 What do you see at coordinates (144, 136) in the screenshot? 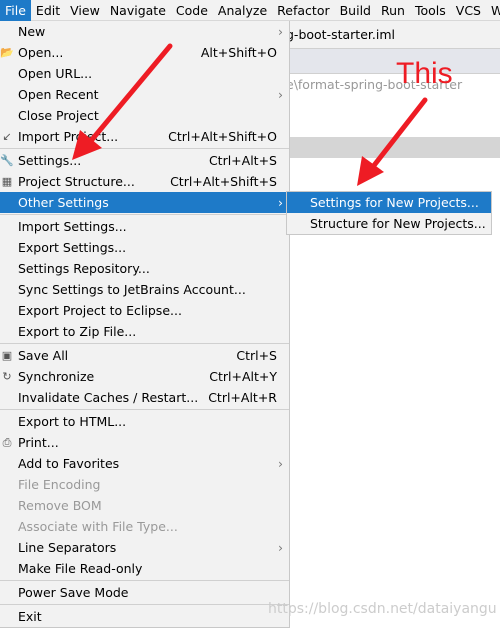
I see `menu-item-import-project: ↙ Import Project... Ctrl+Alt+Shift+O` at bounding box center [144, 136].